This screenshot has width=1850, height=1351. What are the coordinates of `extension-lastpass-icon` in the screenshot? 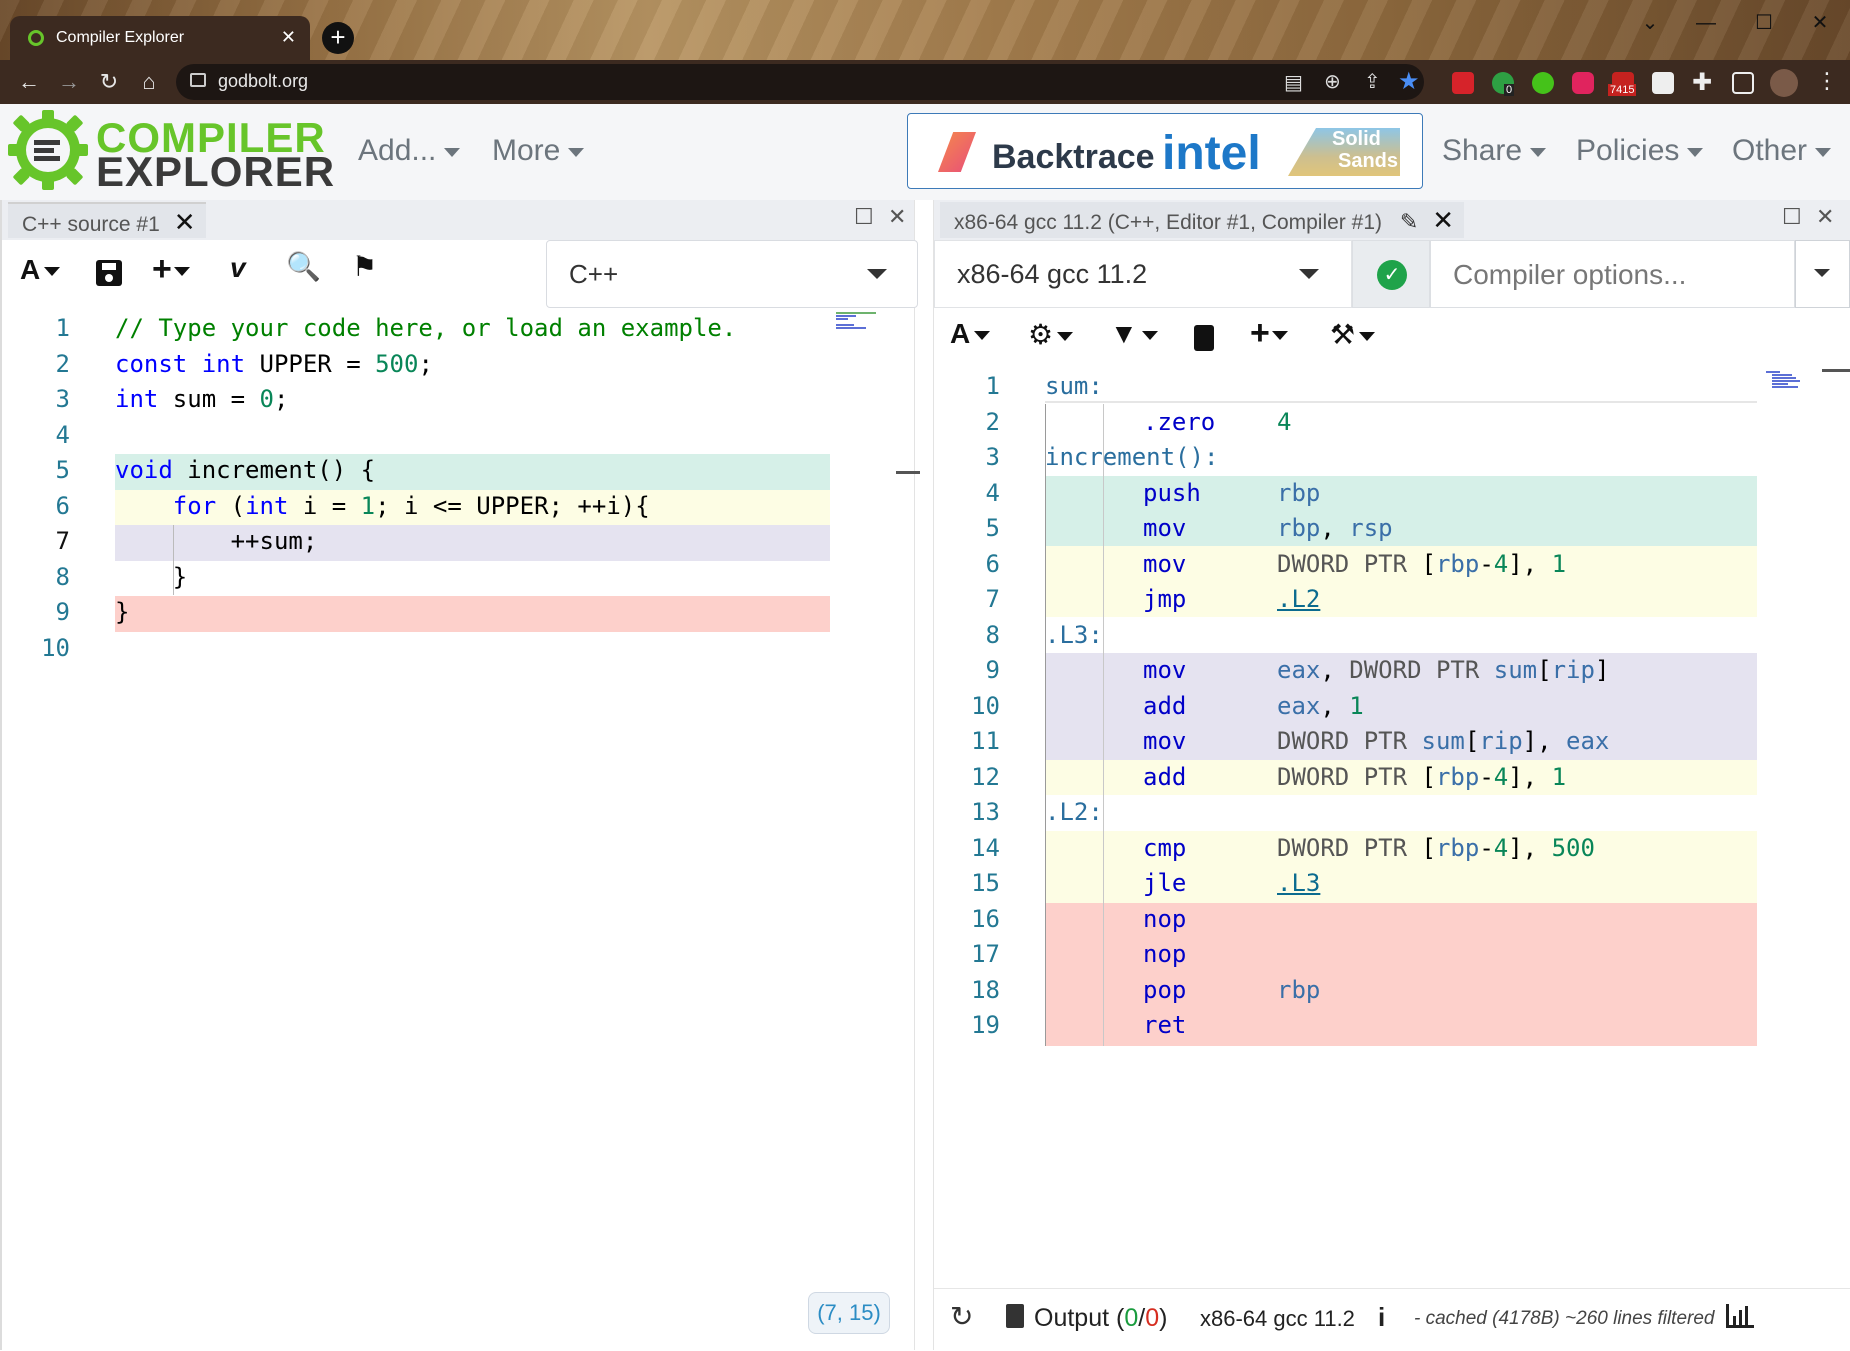 It's located at (1463, 83).